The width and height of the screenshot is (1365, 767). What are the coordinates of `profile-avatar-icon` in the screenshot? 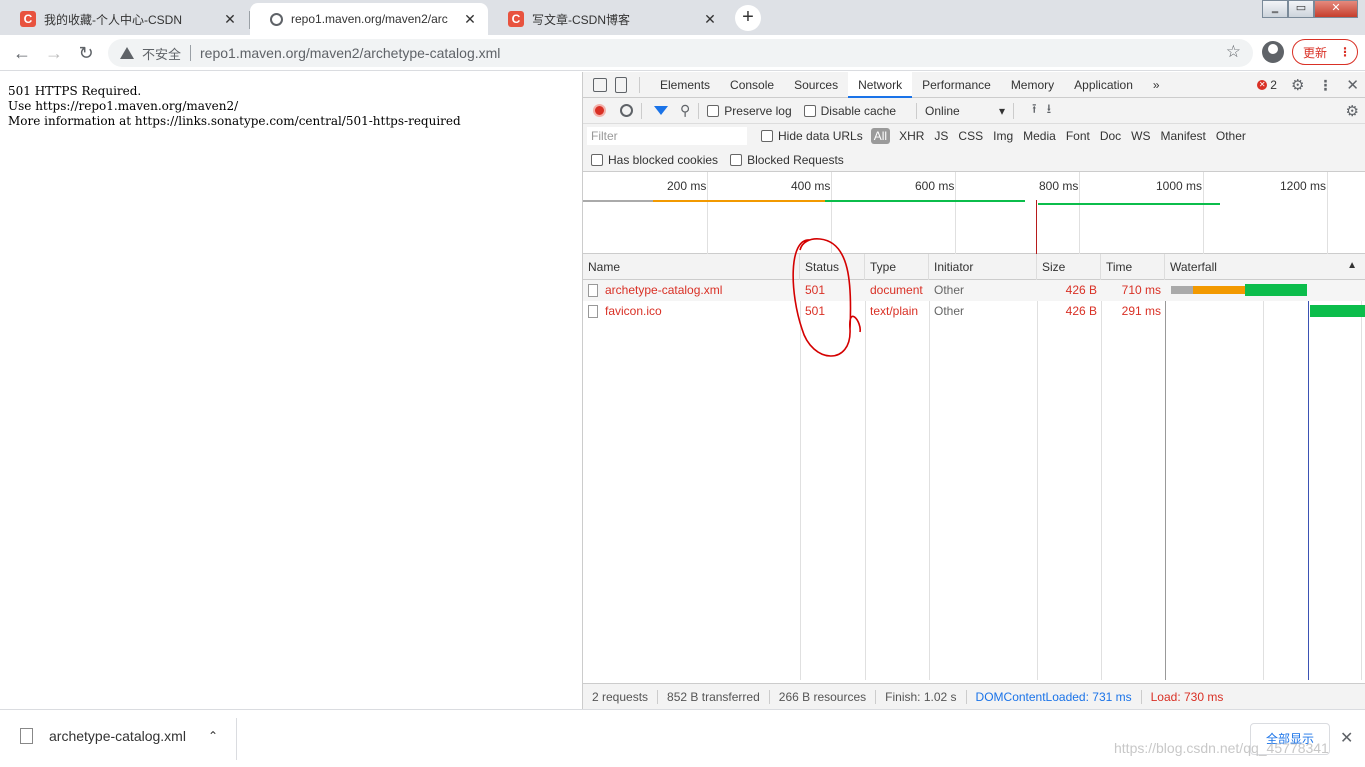 It's located at (1273, 52).